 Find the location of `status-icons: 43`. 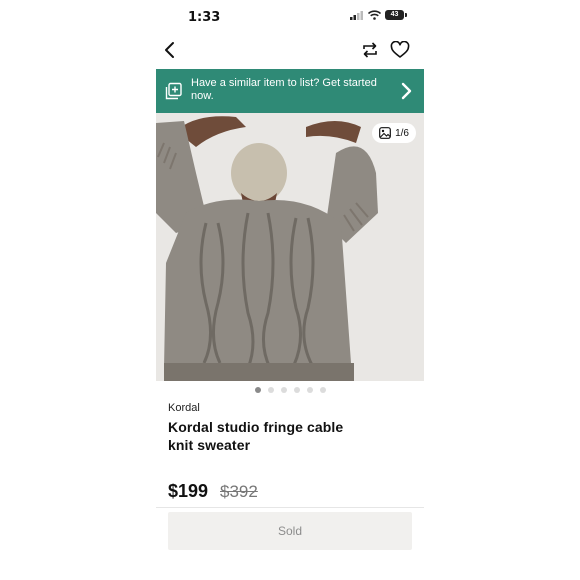

status-icons: 43 is located at coordinates (378, 15).